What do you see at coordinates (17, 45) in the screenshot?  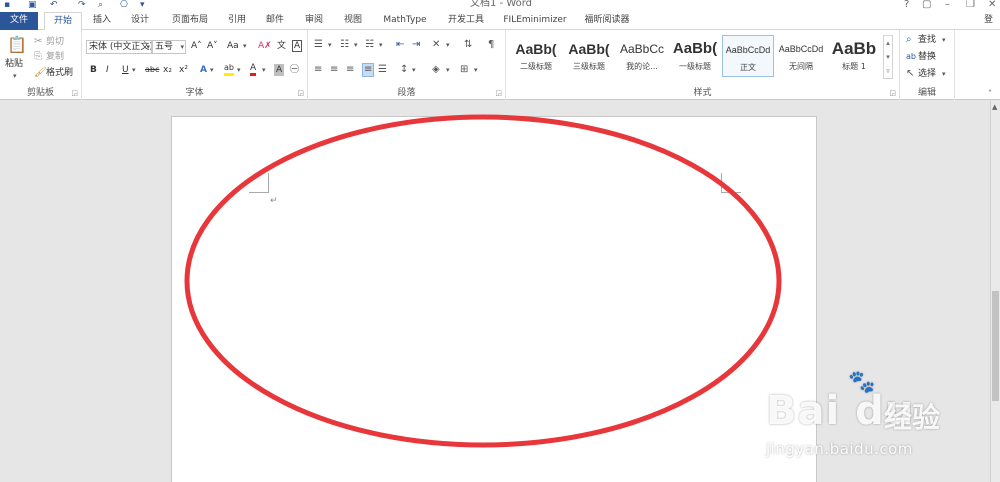 I see `paste-icon: 📋` at bounding box center [17, 45].